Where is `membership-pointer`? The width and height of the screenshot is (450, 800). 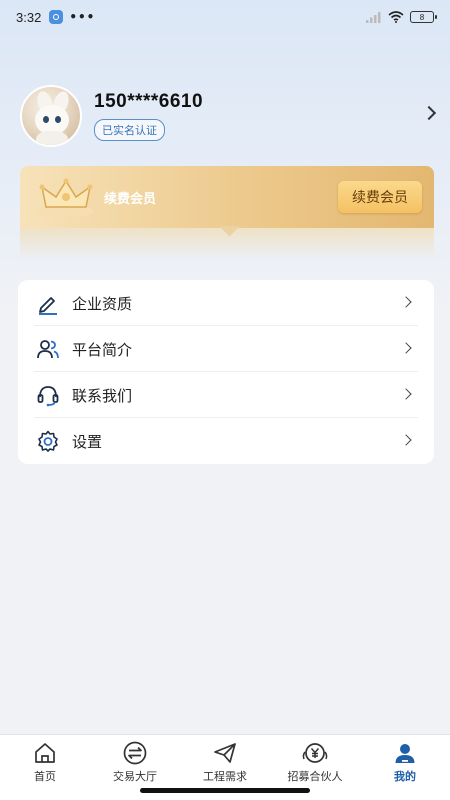
membership-pointer is located at coordinates (230, 233).